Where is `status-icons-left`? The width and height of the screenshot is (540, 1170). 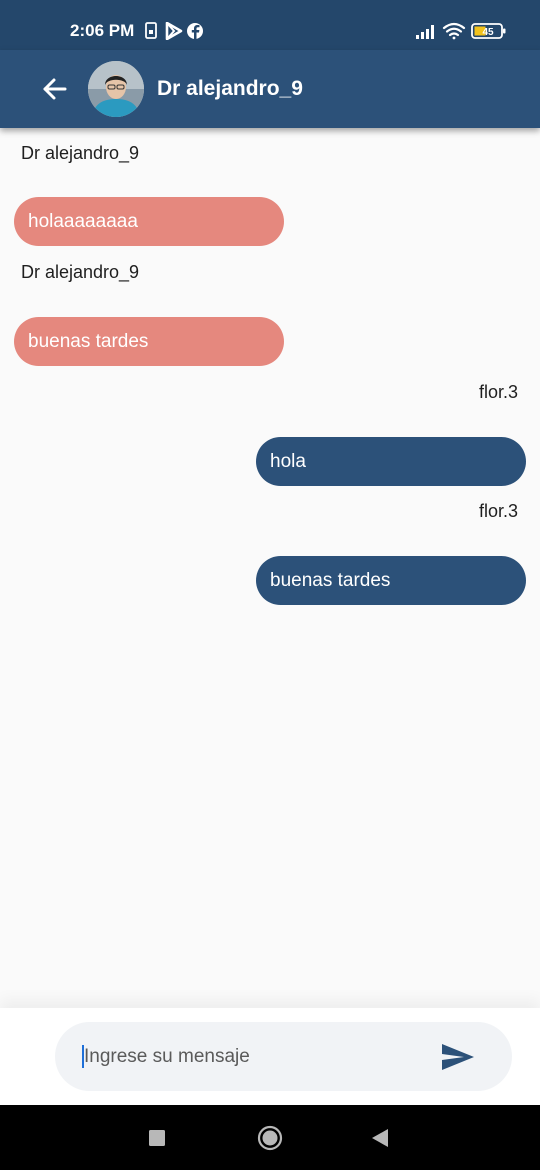 status-icons-left is located at coordinates (174, 31).